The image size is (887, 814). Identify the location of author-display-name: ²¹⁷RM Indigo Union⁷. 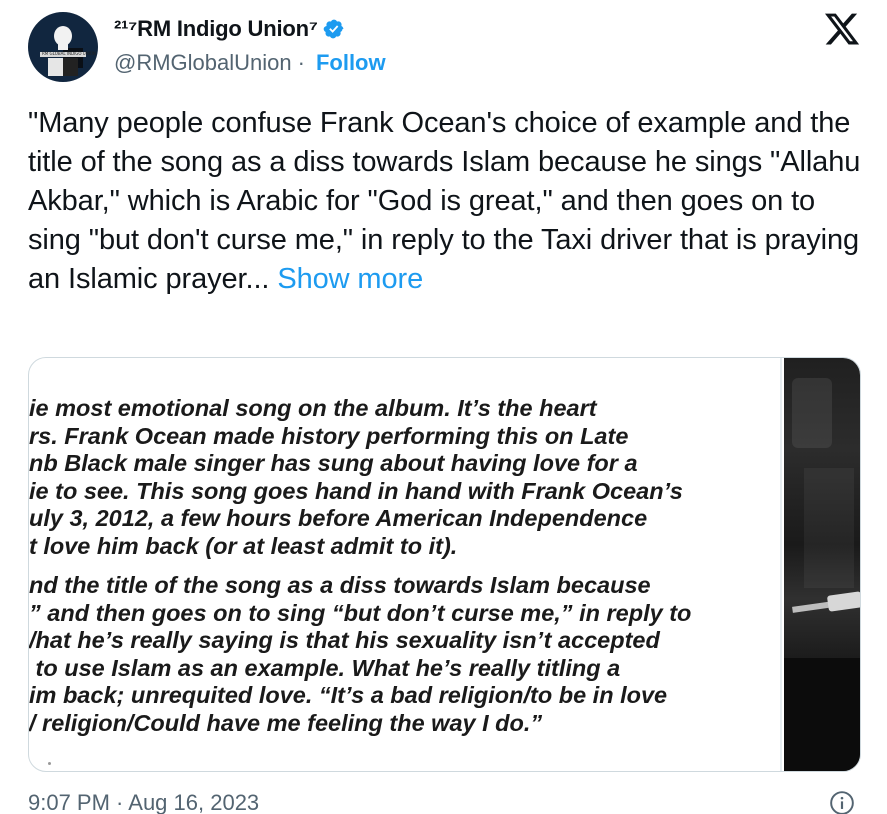
(216, 29).